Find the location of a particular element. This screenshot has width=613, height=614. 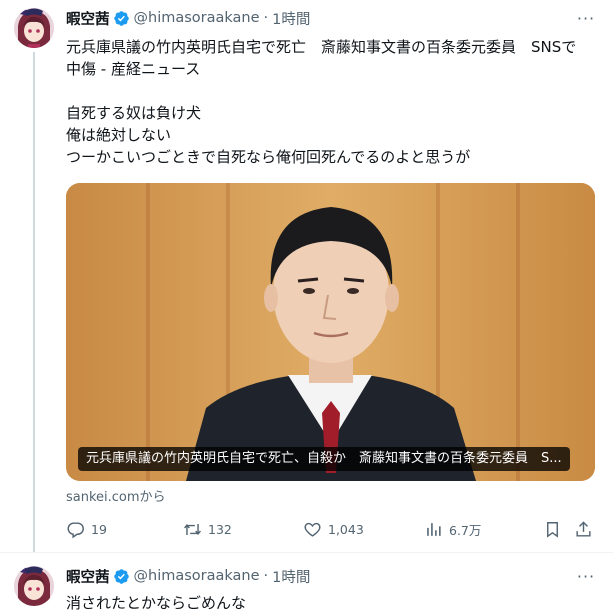

bookmark-button is located at coordinates (555, 529).